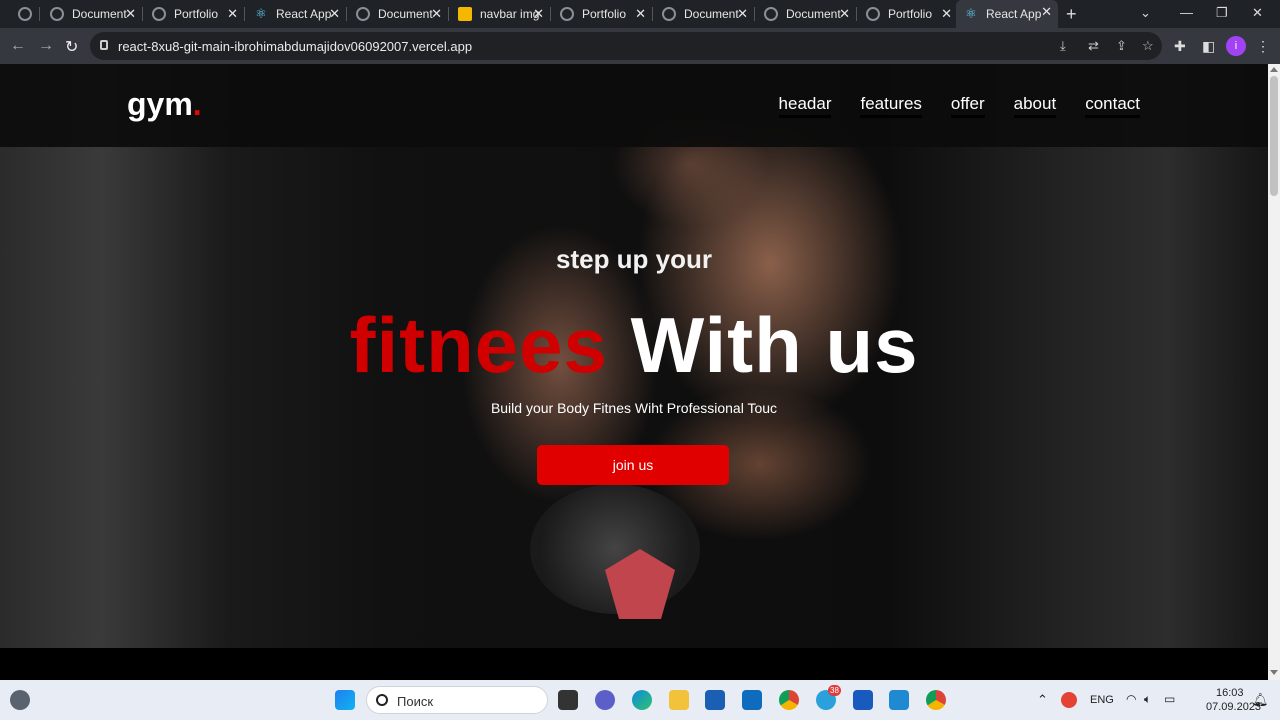 This screenshot has width=1280, height=720. What do you see at coordinates (568, 700) in the screenshot?
I see `task-view-icon` at bounding box center [568, 700].